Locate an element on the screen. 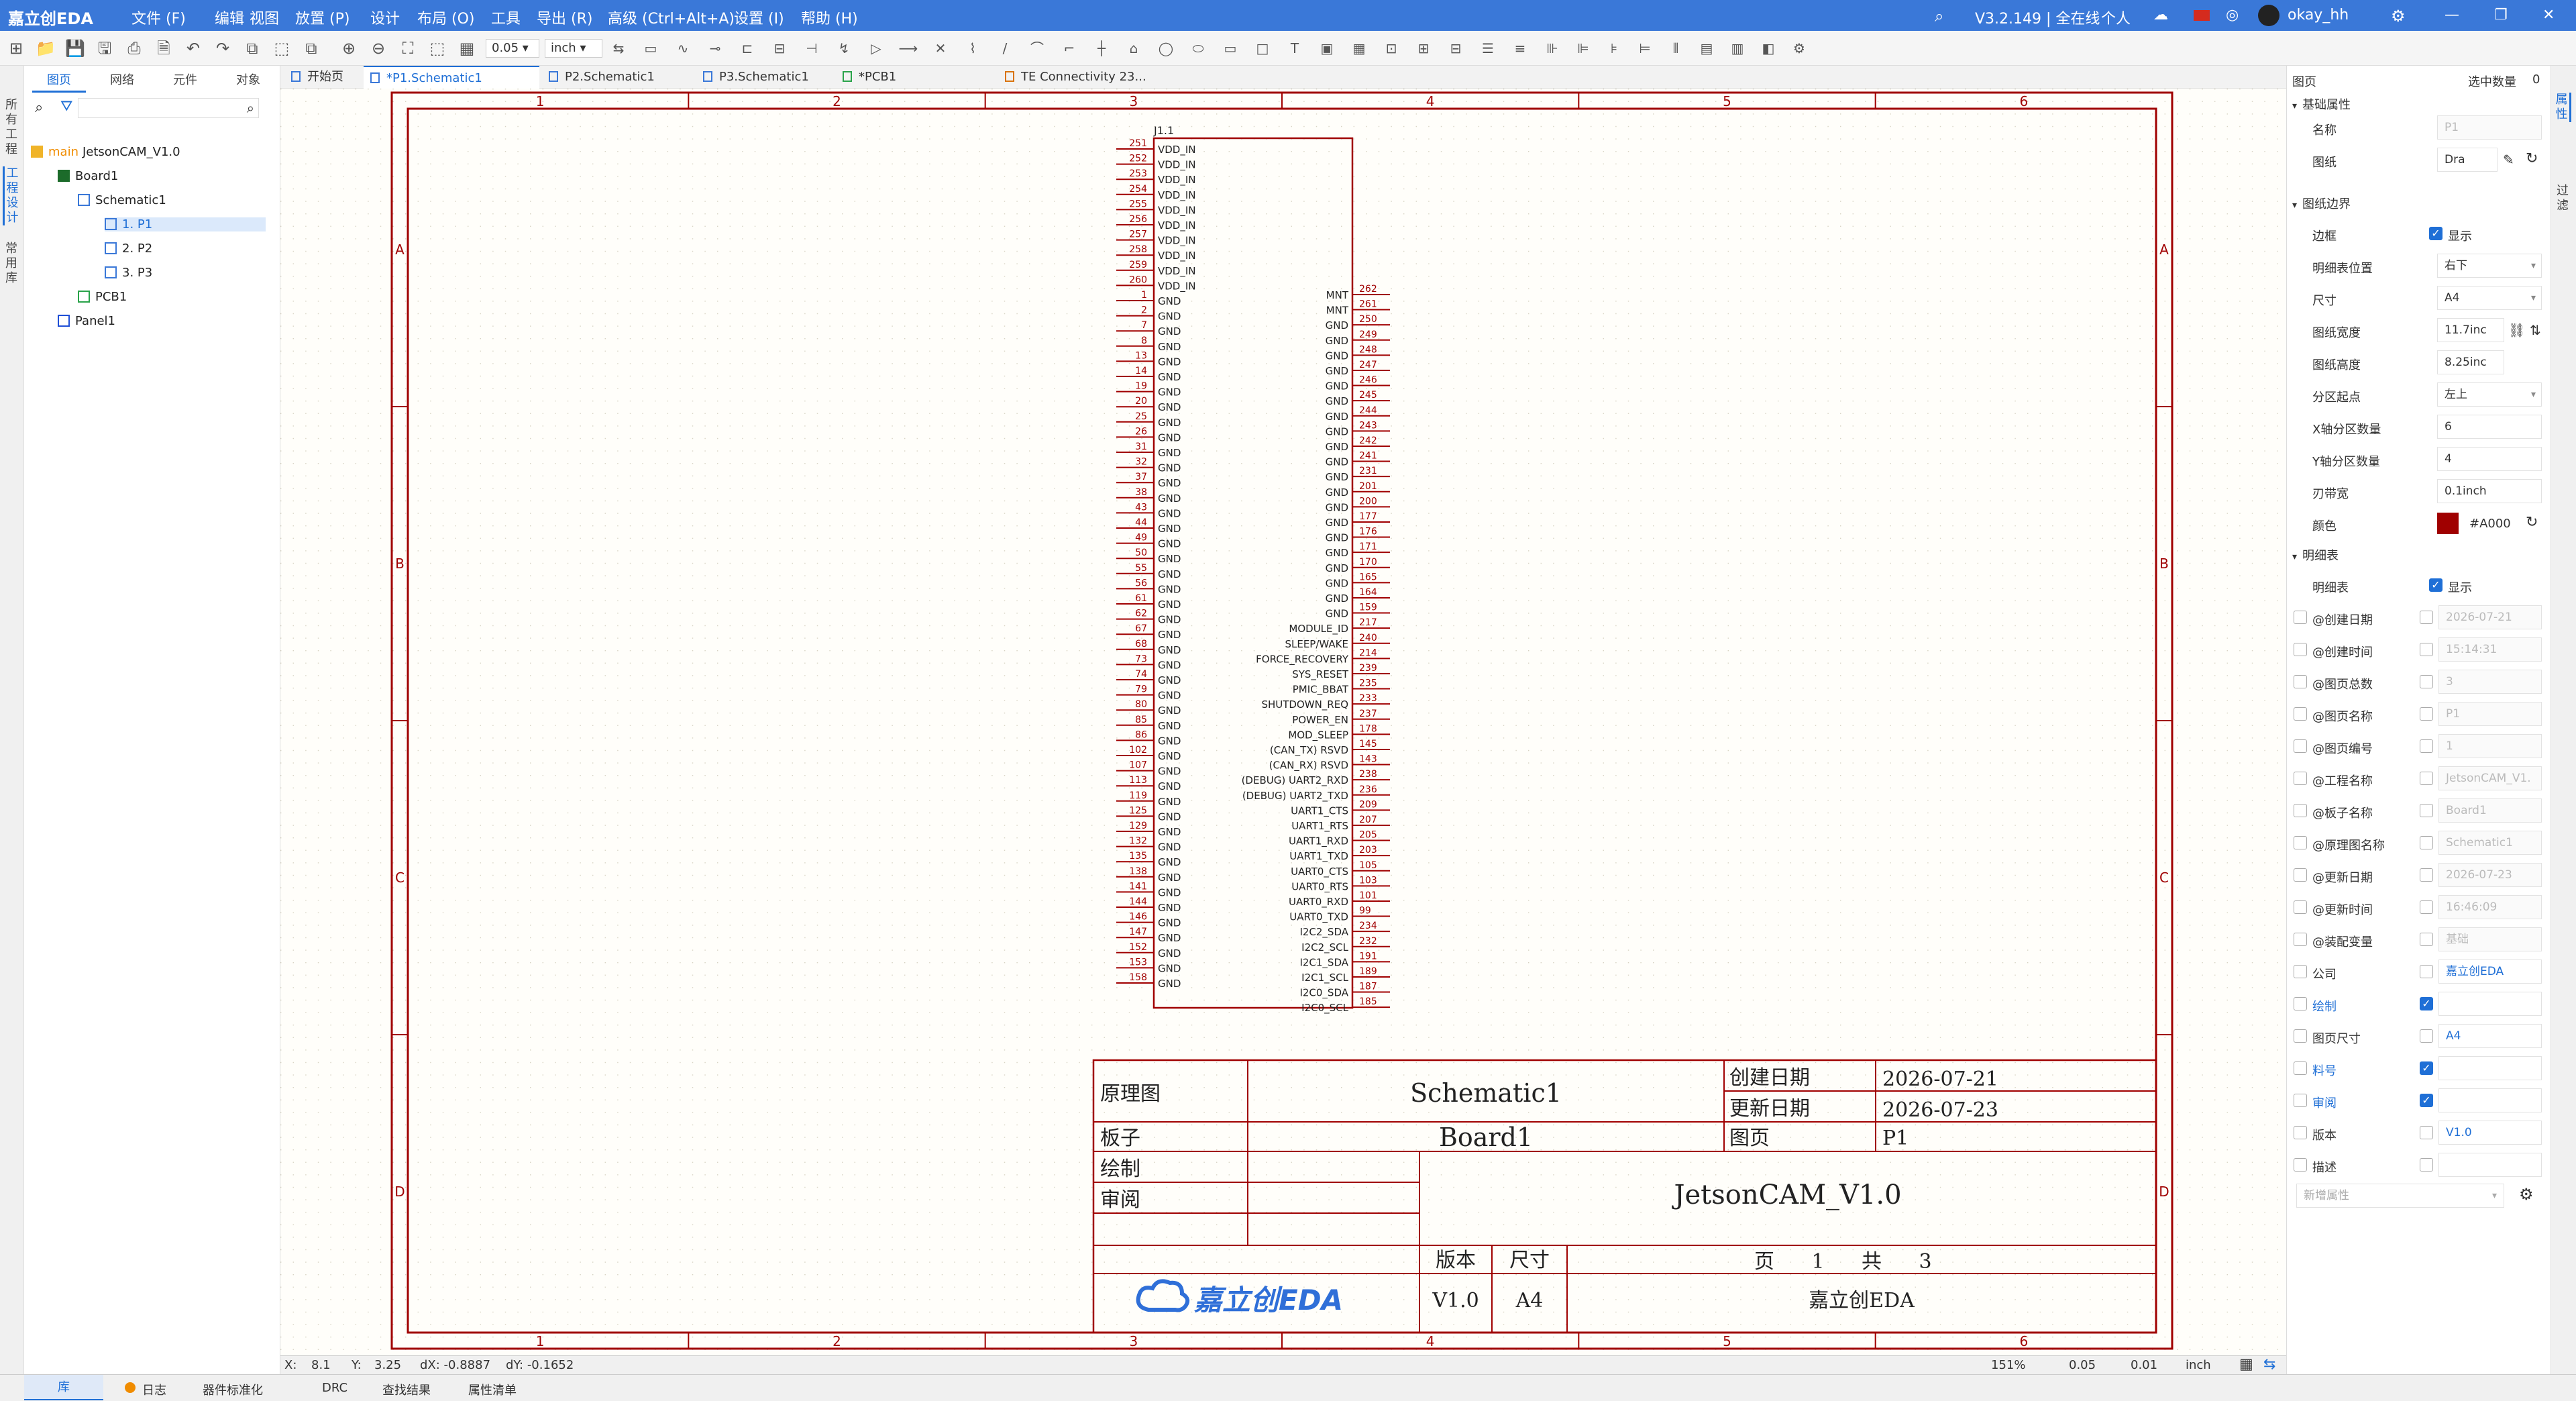 This screenshot has width=2576, height=1401. menu-item-0: 文件 (F) is located at coordinates (158, 17).